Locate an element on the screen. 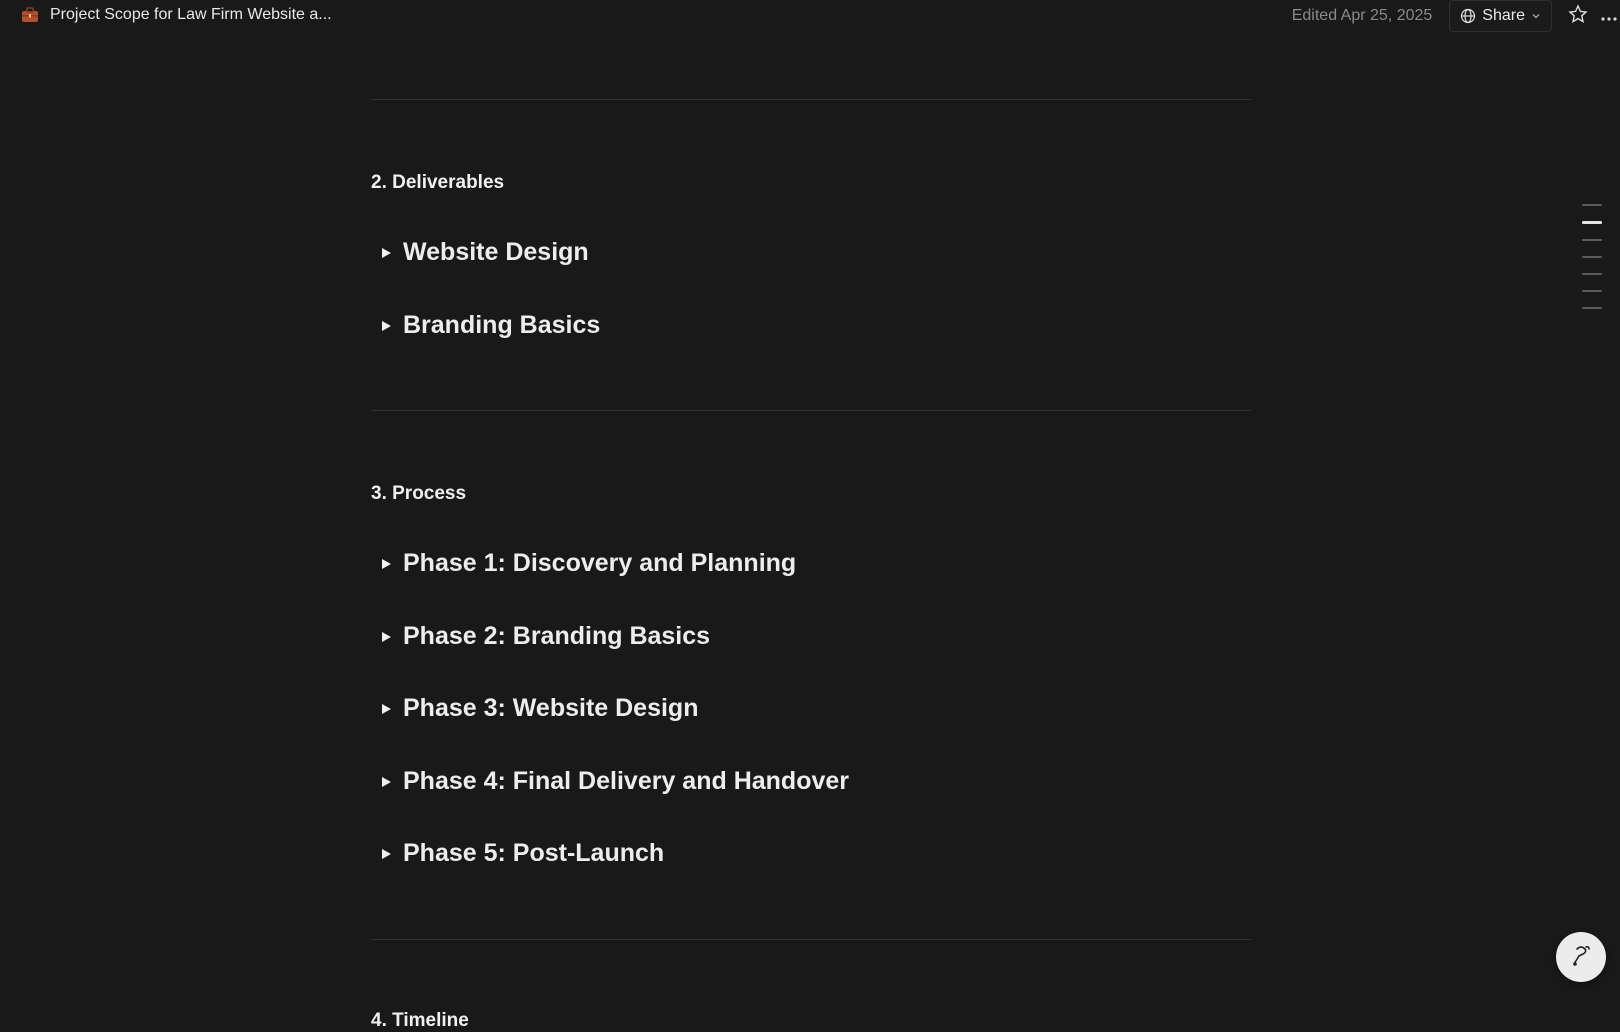 The height and width of the screenshot is (1032, 1620). table-of-contents-rail is located at coordinates (1592, 264).